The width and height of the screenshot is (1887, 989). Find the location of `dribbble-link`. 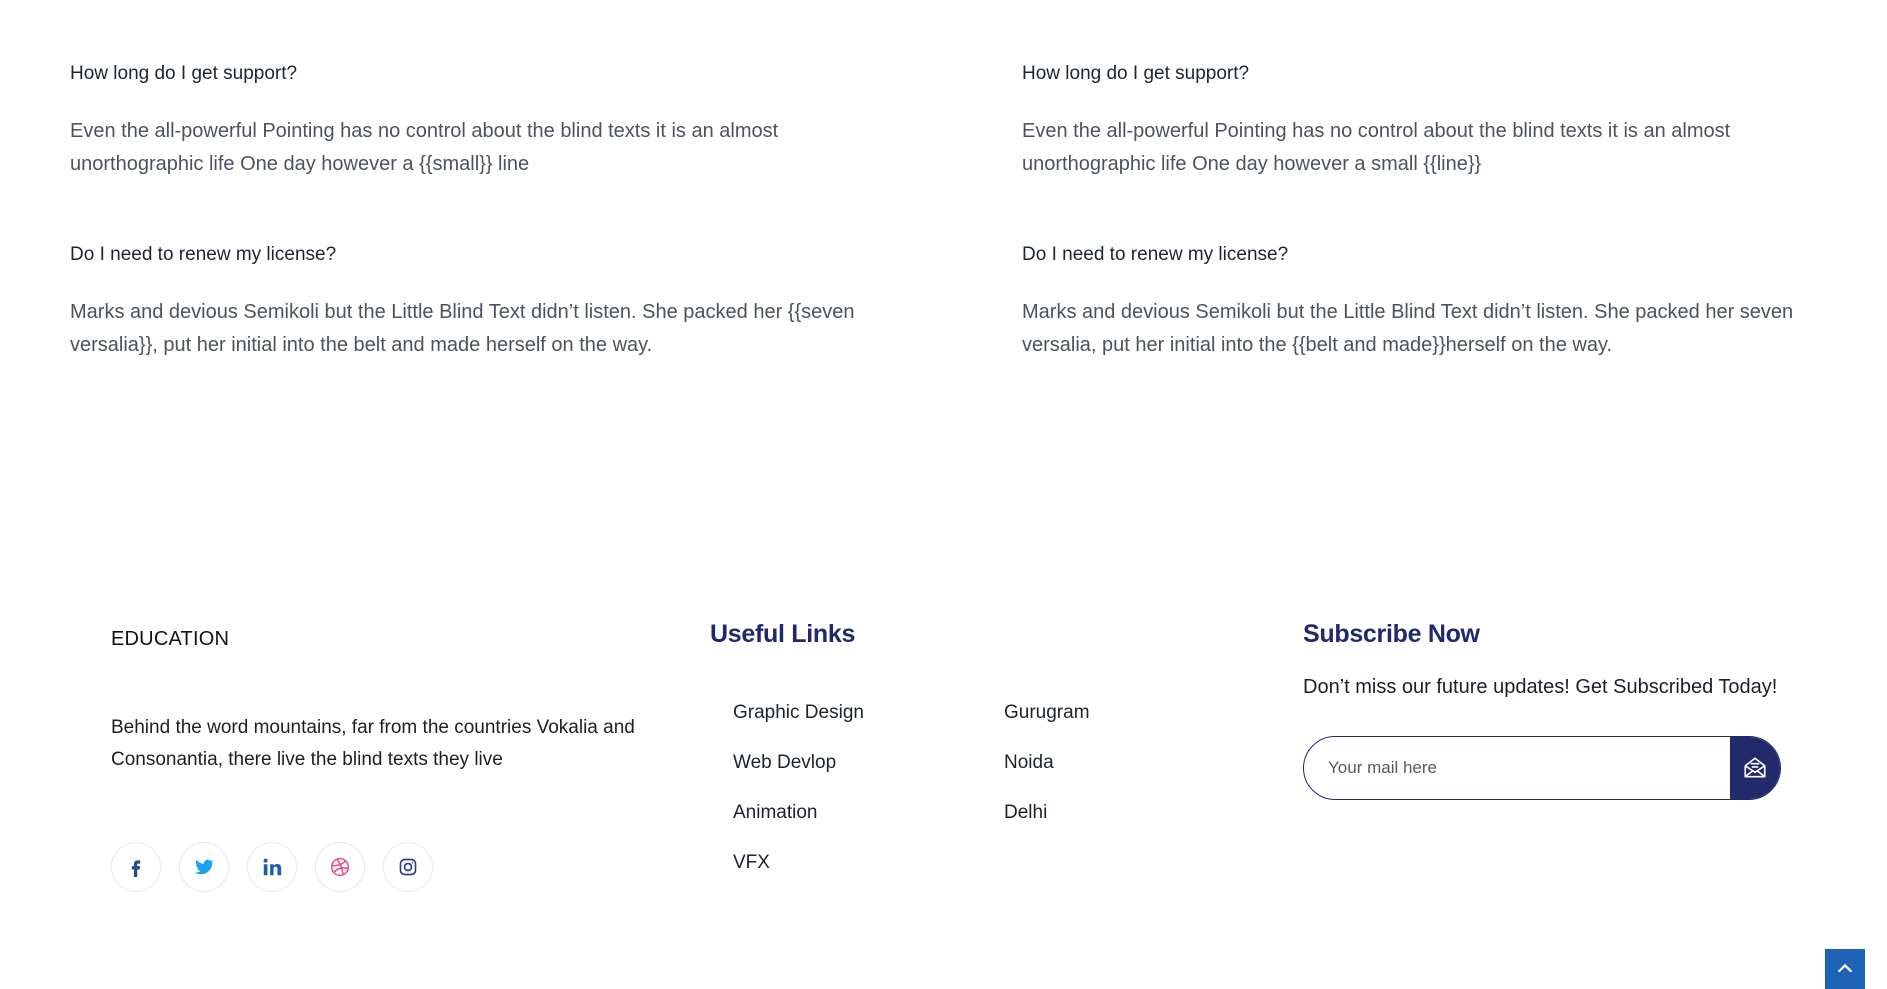

dribbble-link is located at coordinates (340, 867).